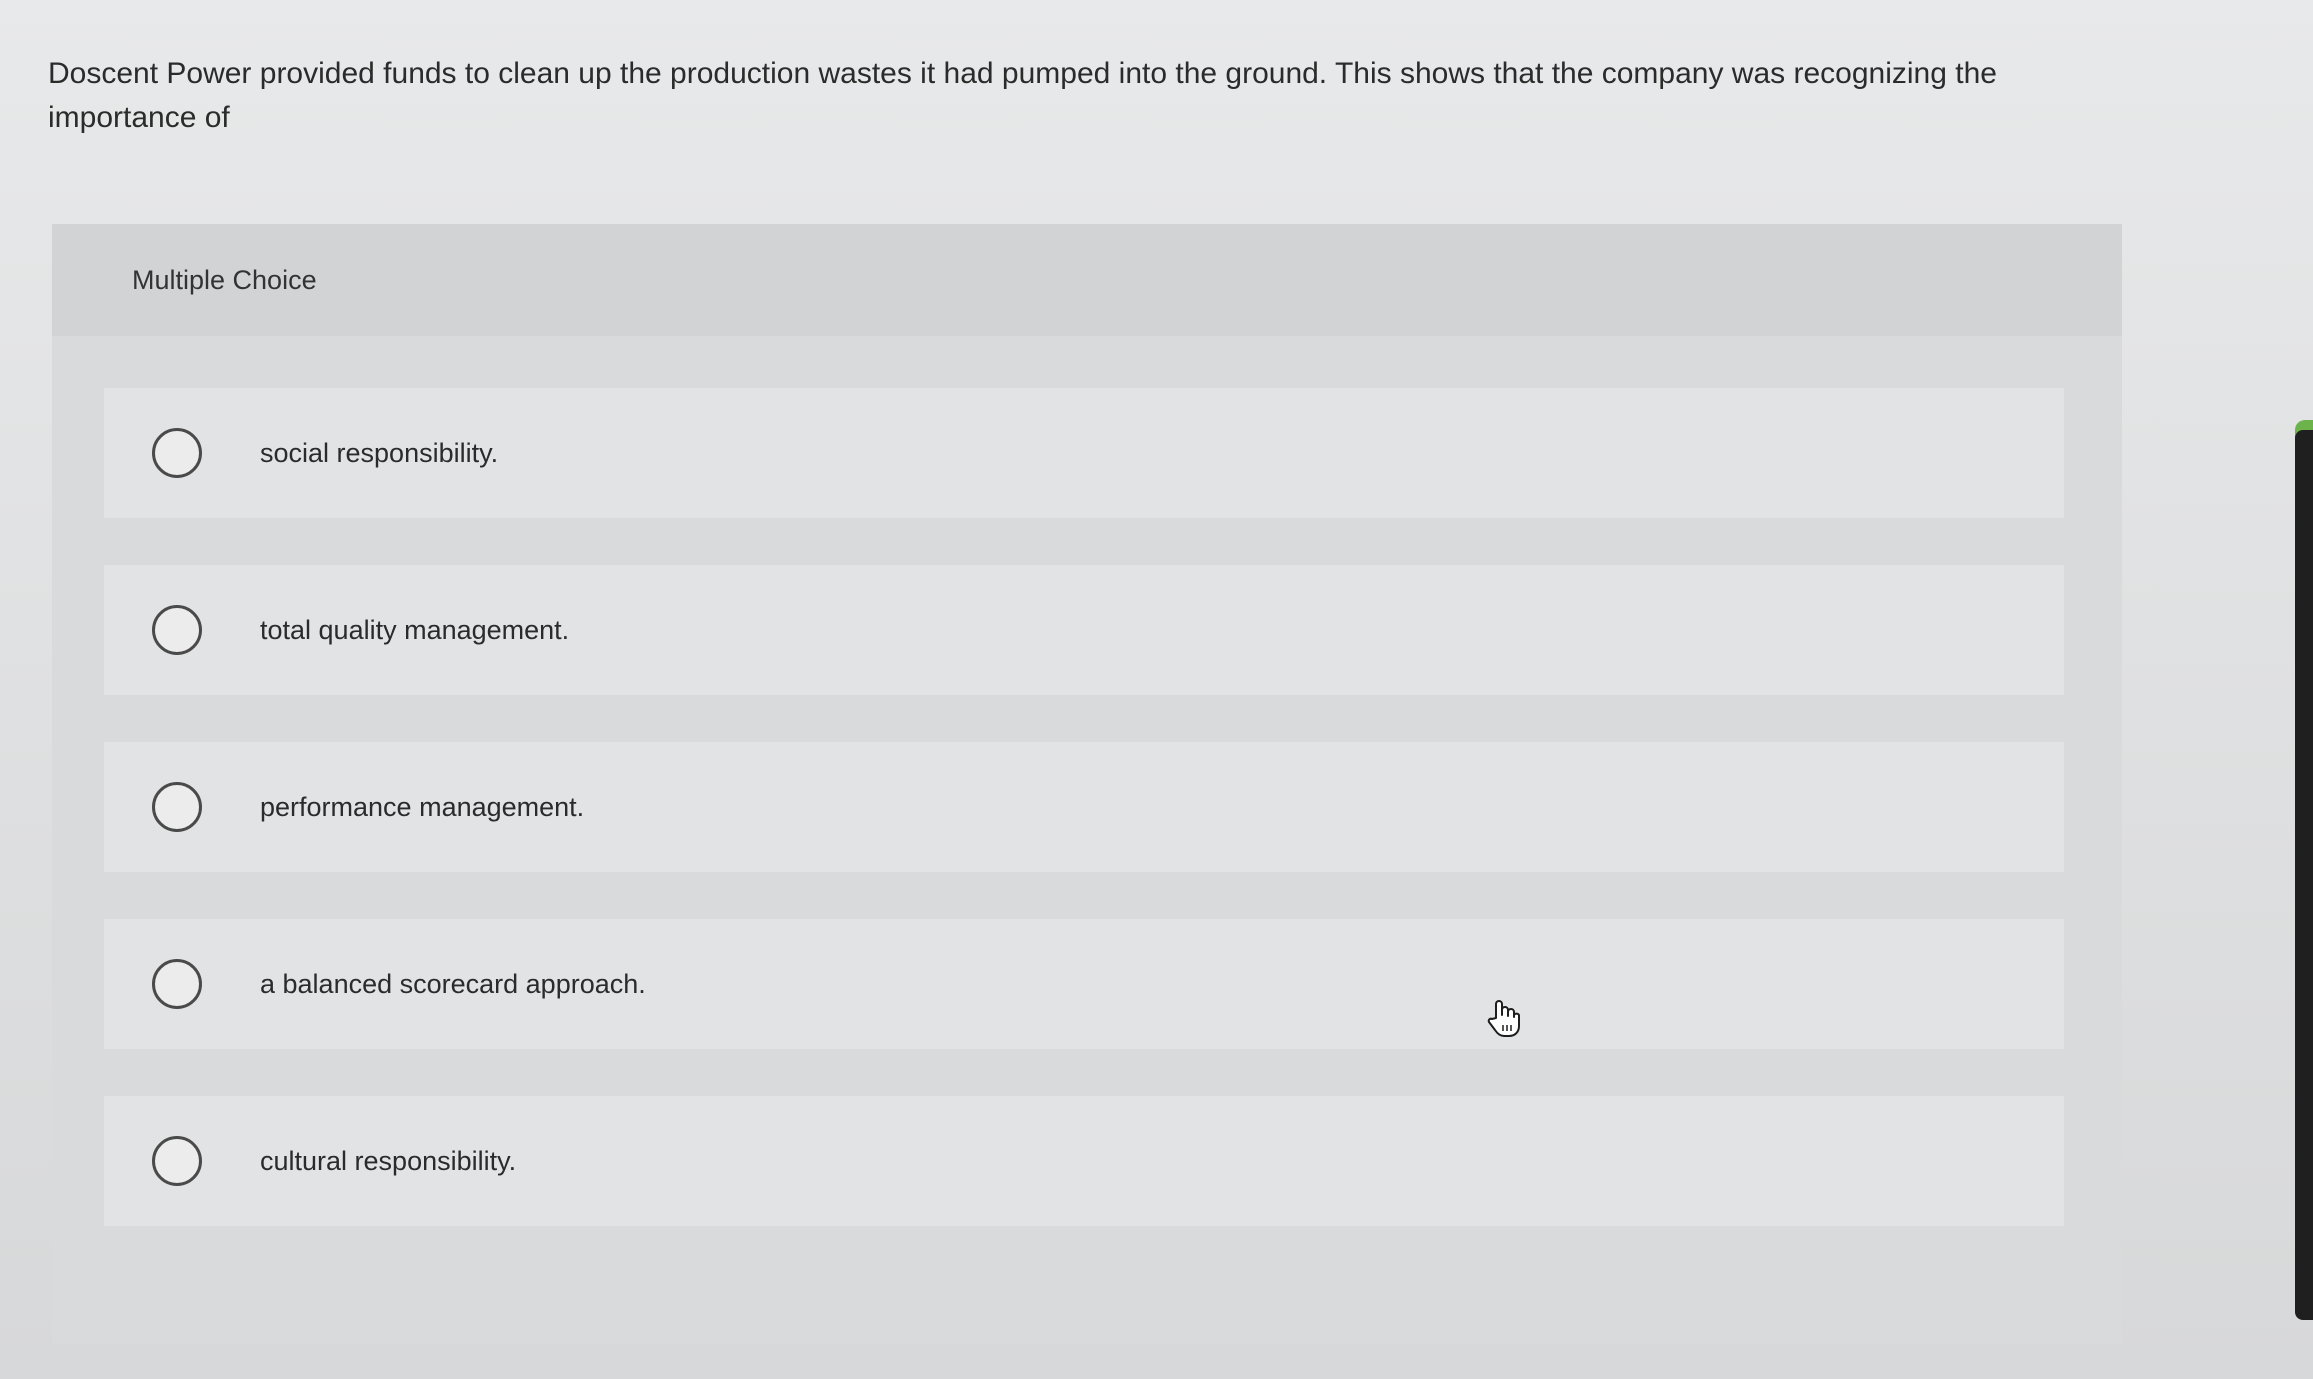 The height and width of the screenshot is (1379, 2313). I want to click on choice-label: total quality management., so click(415, 629).